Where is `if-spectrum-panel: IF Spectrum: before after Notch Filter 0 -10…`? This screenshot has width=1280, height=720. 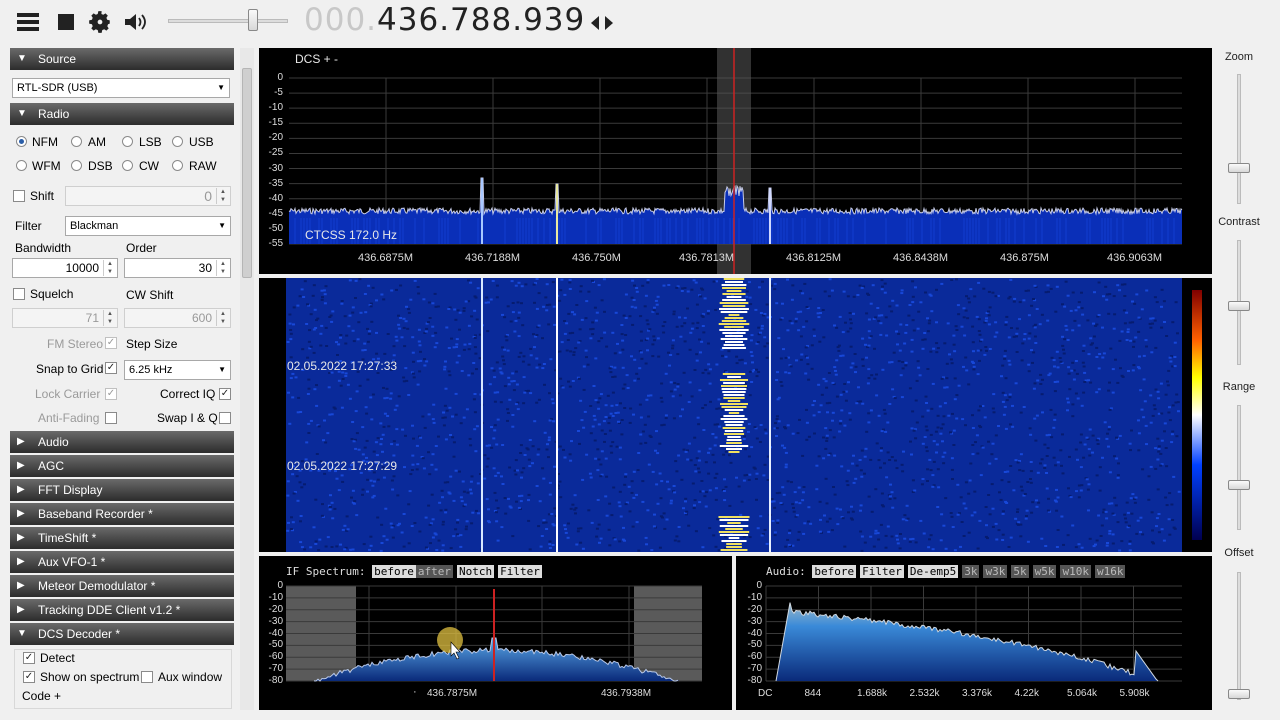
if-spectrum-panel: IF Spectrum: before after Notch Filter 0 -10… is located at coordinates (495, 633).